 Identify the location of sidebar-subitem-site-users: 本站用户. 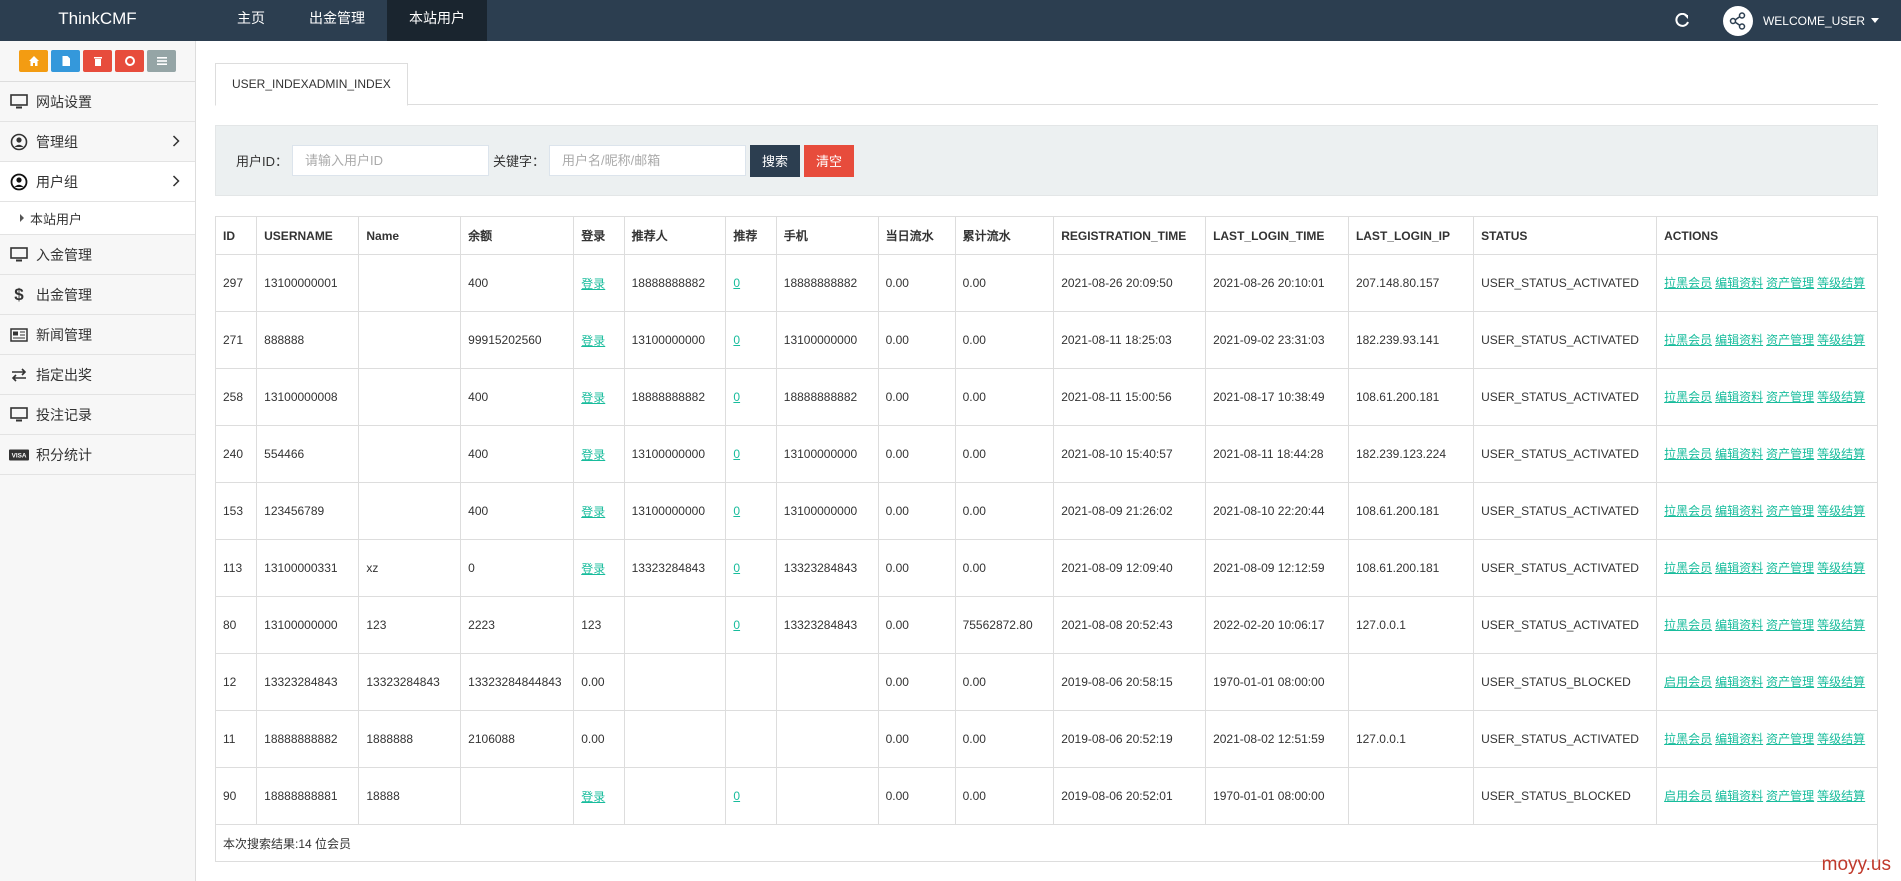
(97, 218).